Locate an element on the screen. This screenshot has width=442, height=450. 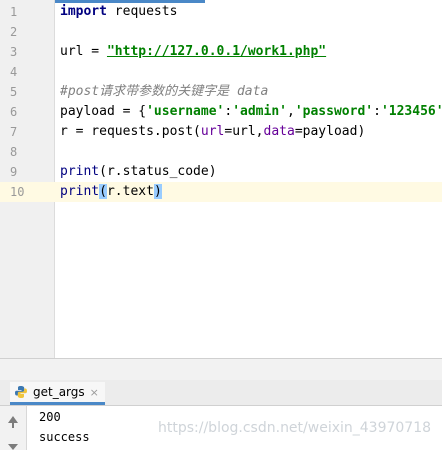
code-line: 8 is located at coordinates (221, 152).